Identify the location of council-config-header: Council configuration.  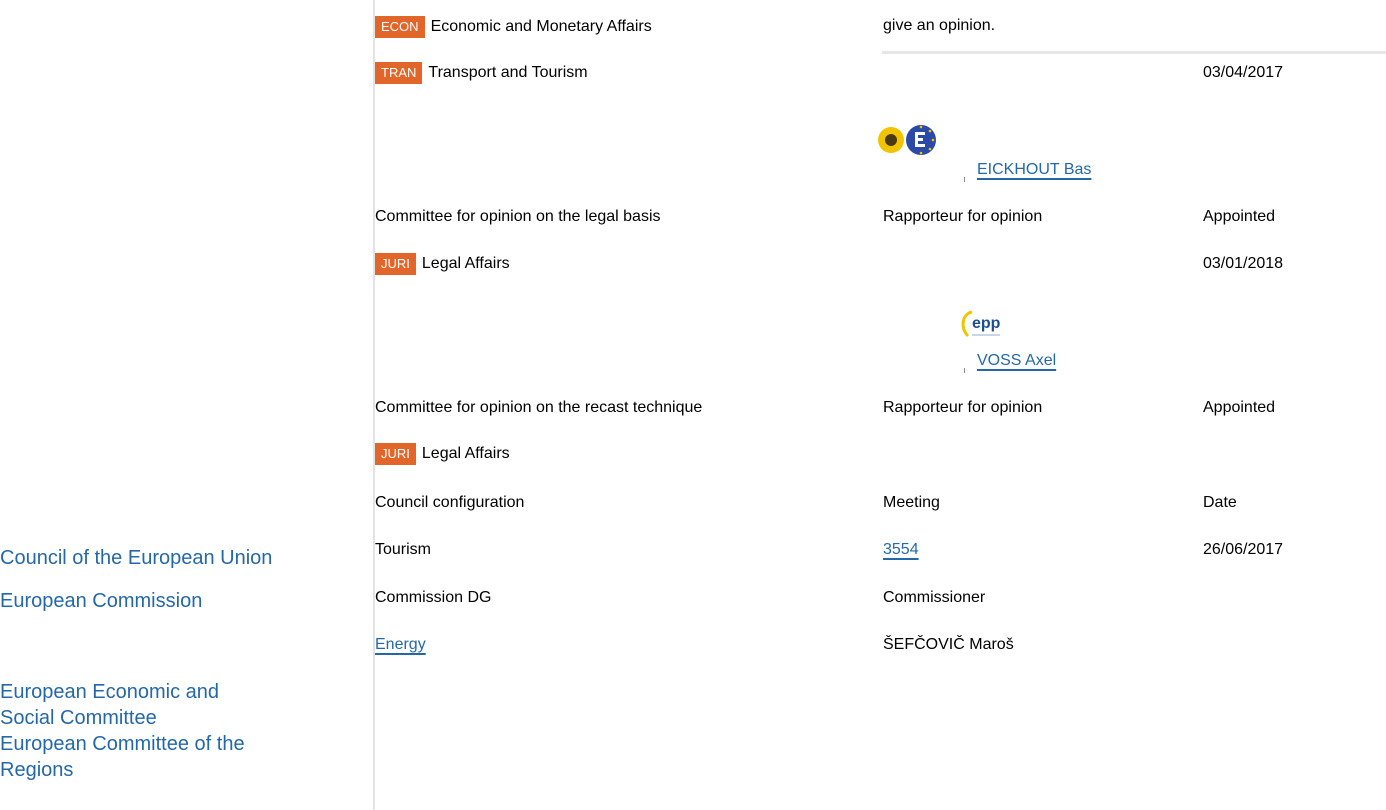
(450, 502).